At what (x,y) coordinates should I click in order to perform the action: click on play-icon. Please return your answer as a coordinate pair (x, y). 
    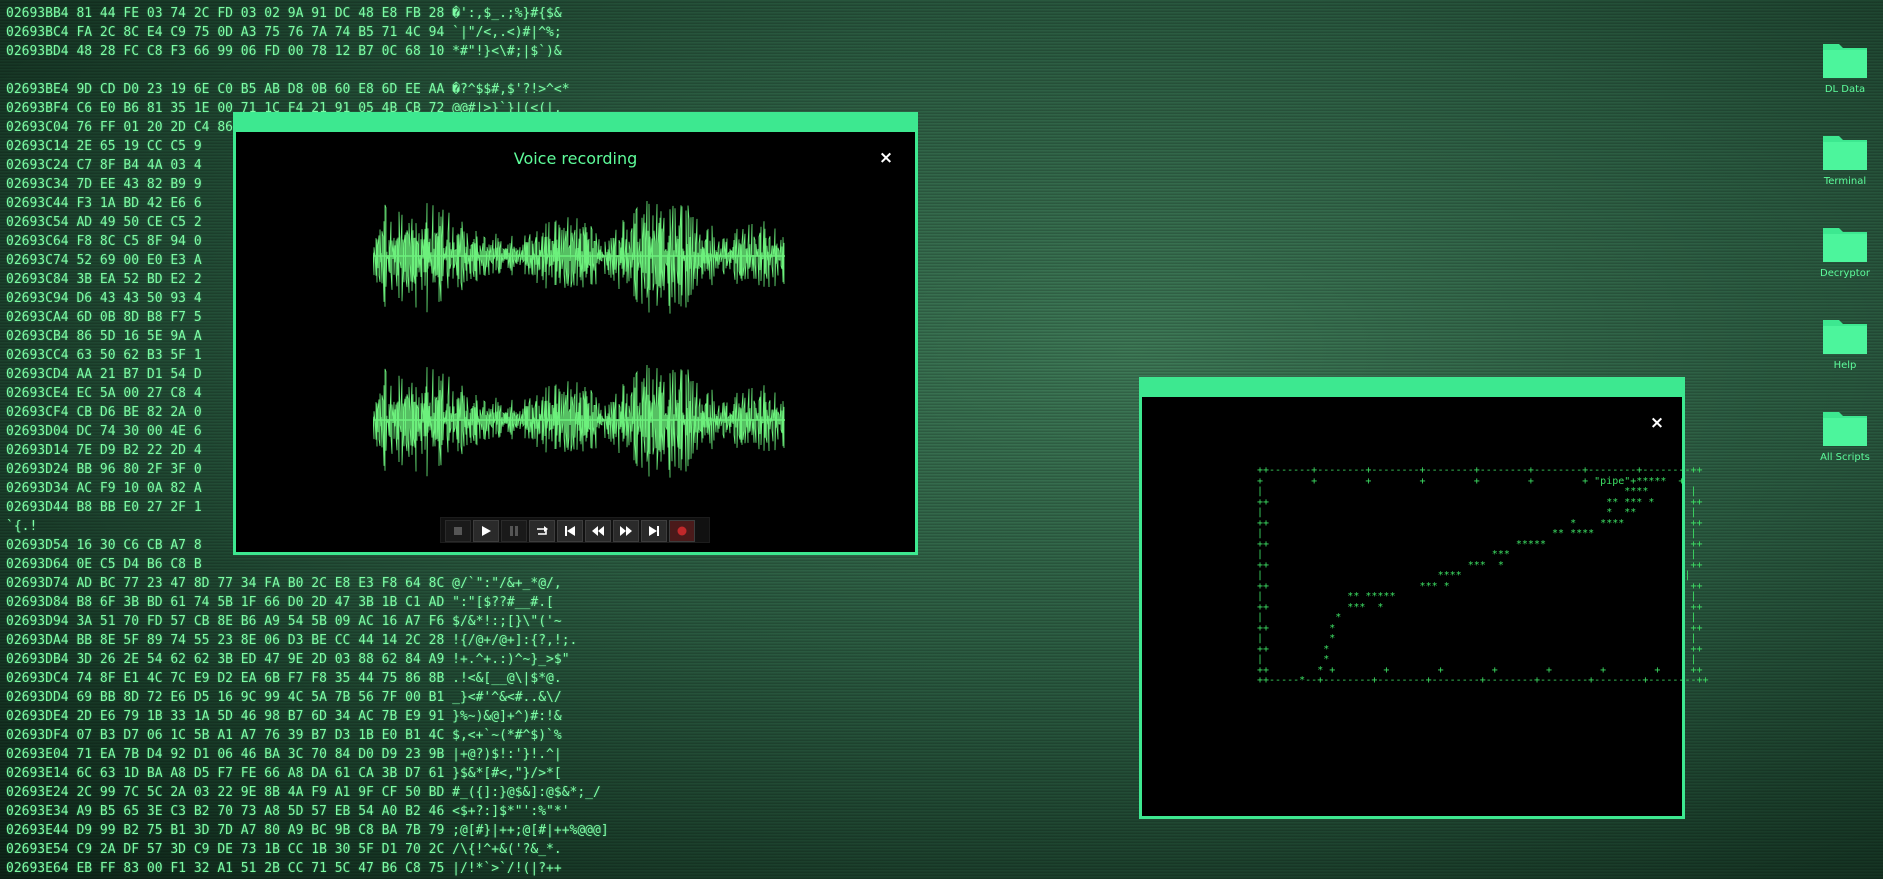
    Looking at the image, I should click on (486, 531).